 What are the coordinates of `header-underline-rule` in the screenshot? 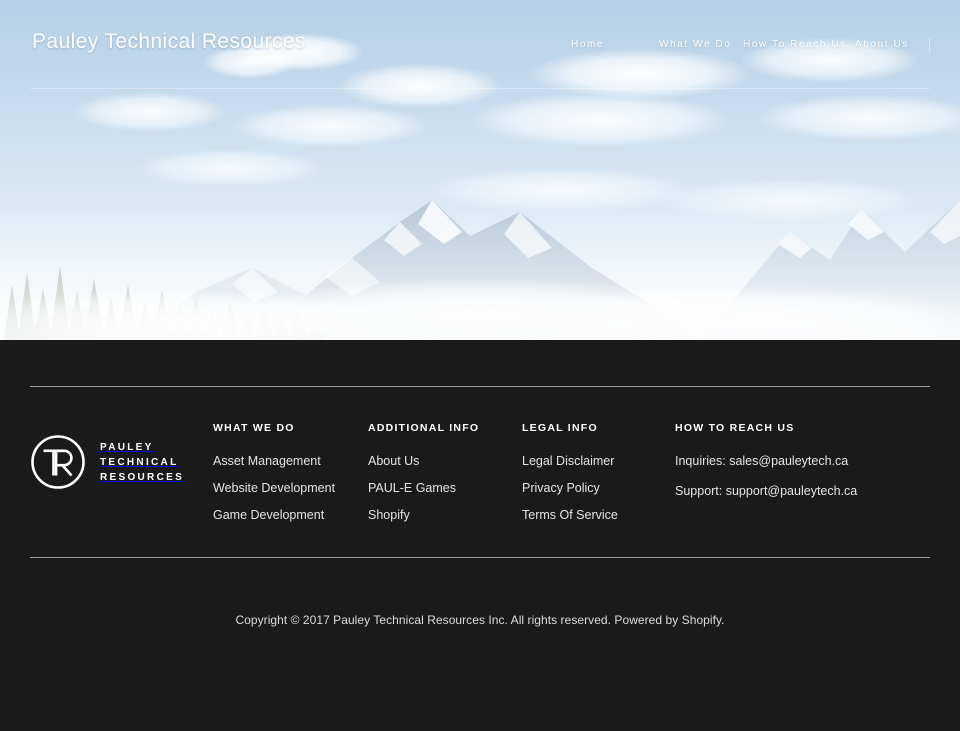 It's located at (480, 88).